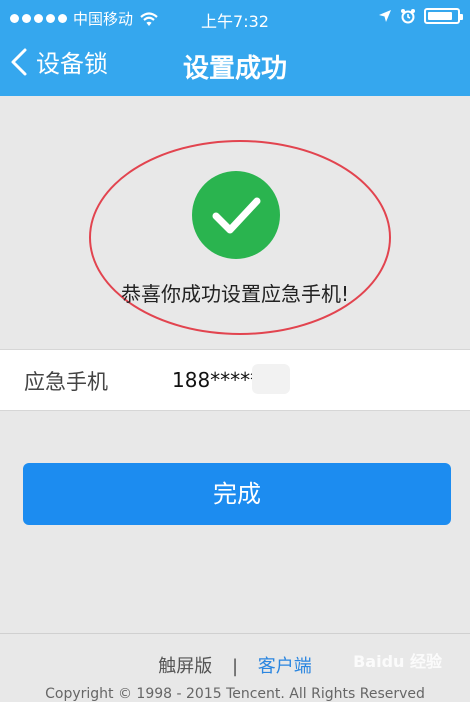 The image size is (470, 702). What do you see at coordinates (408, 16) in the screenshot?
I see `alarm-icon` at bounding box center [408, 16].